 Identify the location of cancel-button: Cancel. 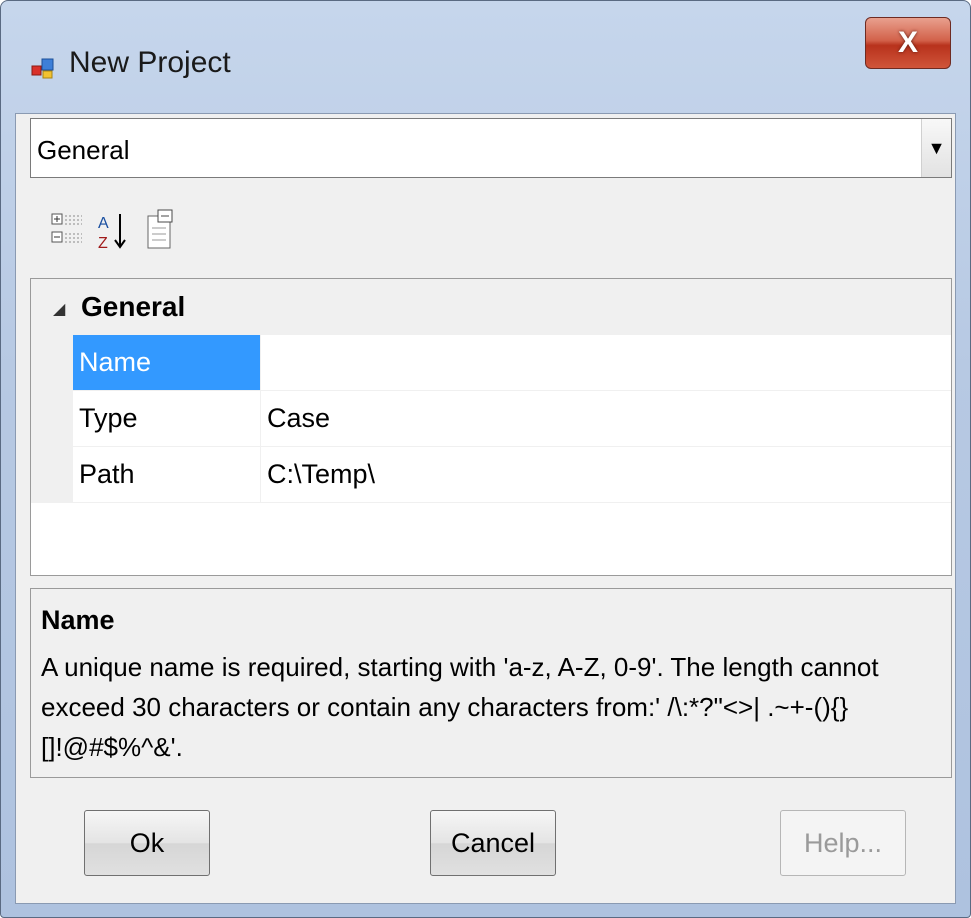
(493, 843).